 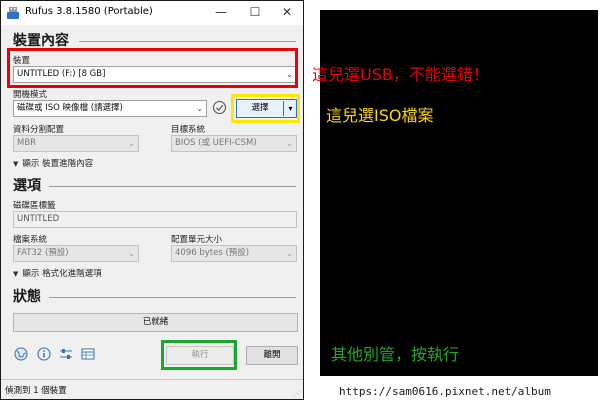 I want to click on info-icon, so click(x=44, y=354).